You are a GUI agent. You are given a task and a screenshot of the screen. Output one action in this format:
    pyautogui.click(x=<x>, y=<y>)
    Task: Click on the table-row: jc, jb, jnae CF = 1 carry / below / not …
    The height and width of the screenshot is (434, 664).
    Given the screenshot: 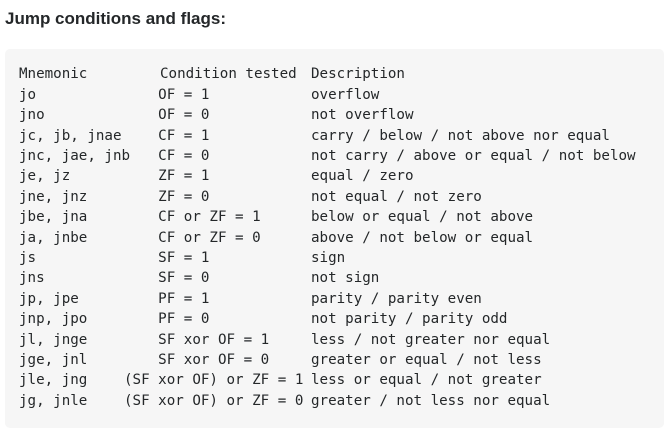 What is the action you would take?
    pyautogui.click(x=339, y=136)
    